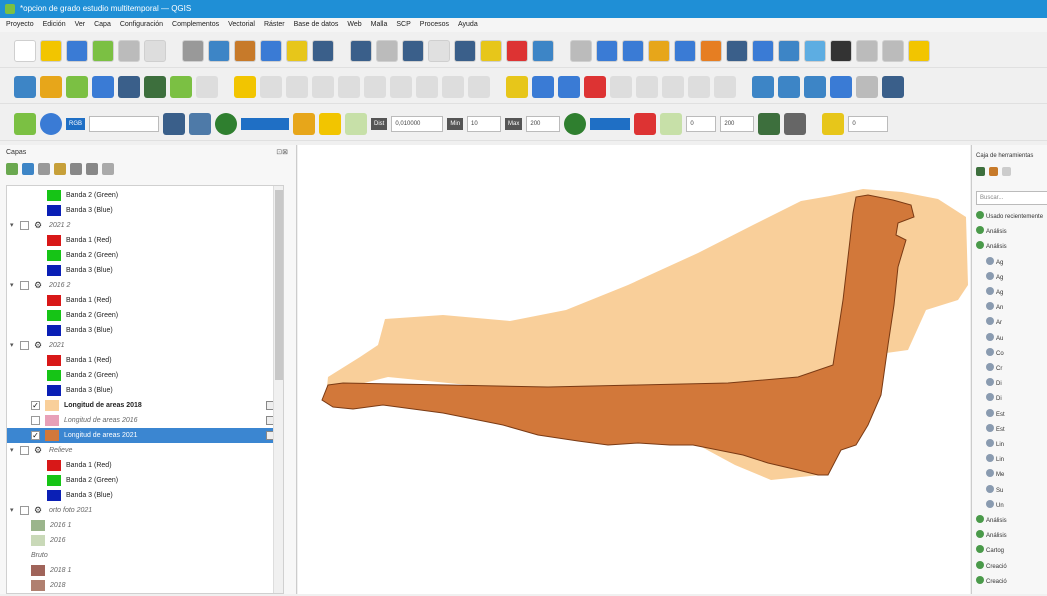 The height and width of the screenshot is (596, 1047). Describe the element at coordinates (145, 345) in the screenshot. I see `layer-row-group: ▾ ⚙ 2021` at that location.